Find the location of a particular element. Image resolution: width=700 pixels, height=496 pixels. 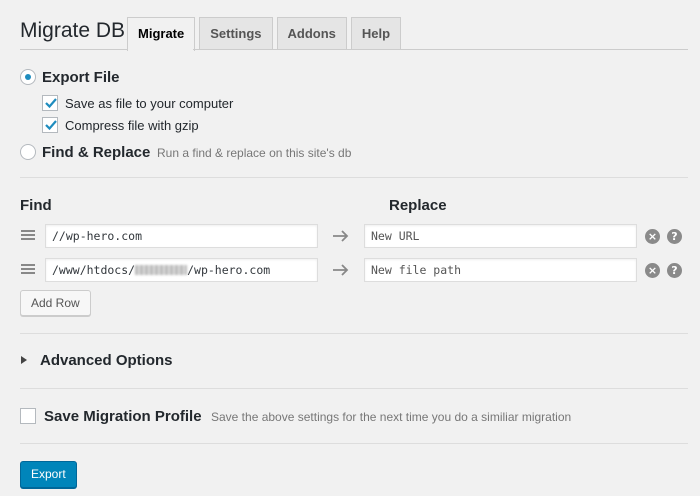

save-as-file-checkbox is located at coordinates (50, 103).